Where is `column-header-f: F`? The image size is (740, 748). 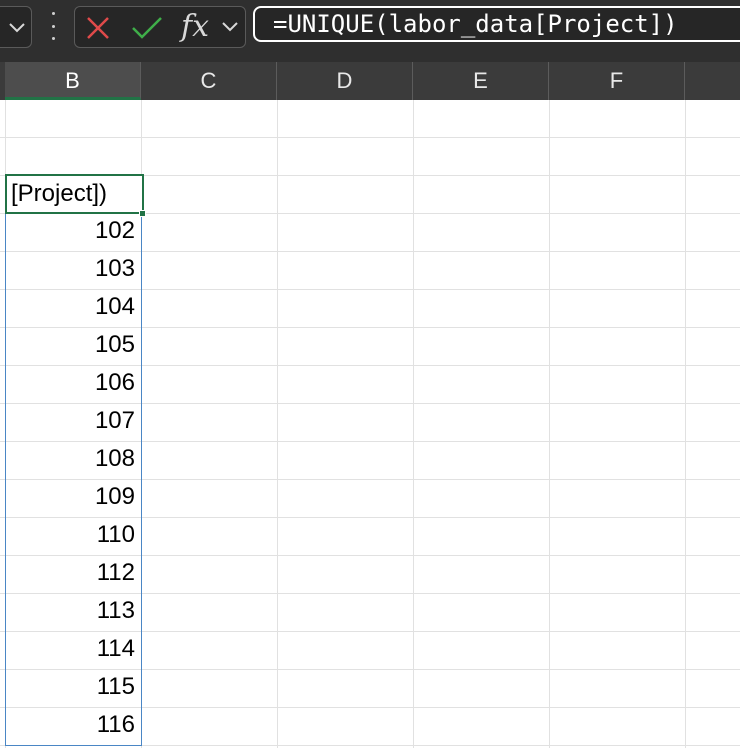 column-header-f: F is located at coordinates (617, 81).